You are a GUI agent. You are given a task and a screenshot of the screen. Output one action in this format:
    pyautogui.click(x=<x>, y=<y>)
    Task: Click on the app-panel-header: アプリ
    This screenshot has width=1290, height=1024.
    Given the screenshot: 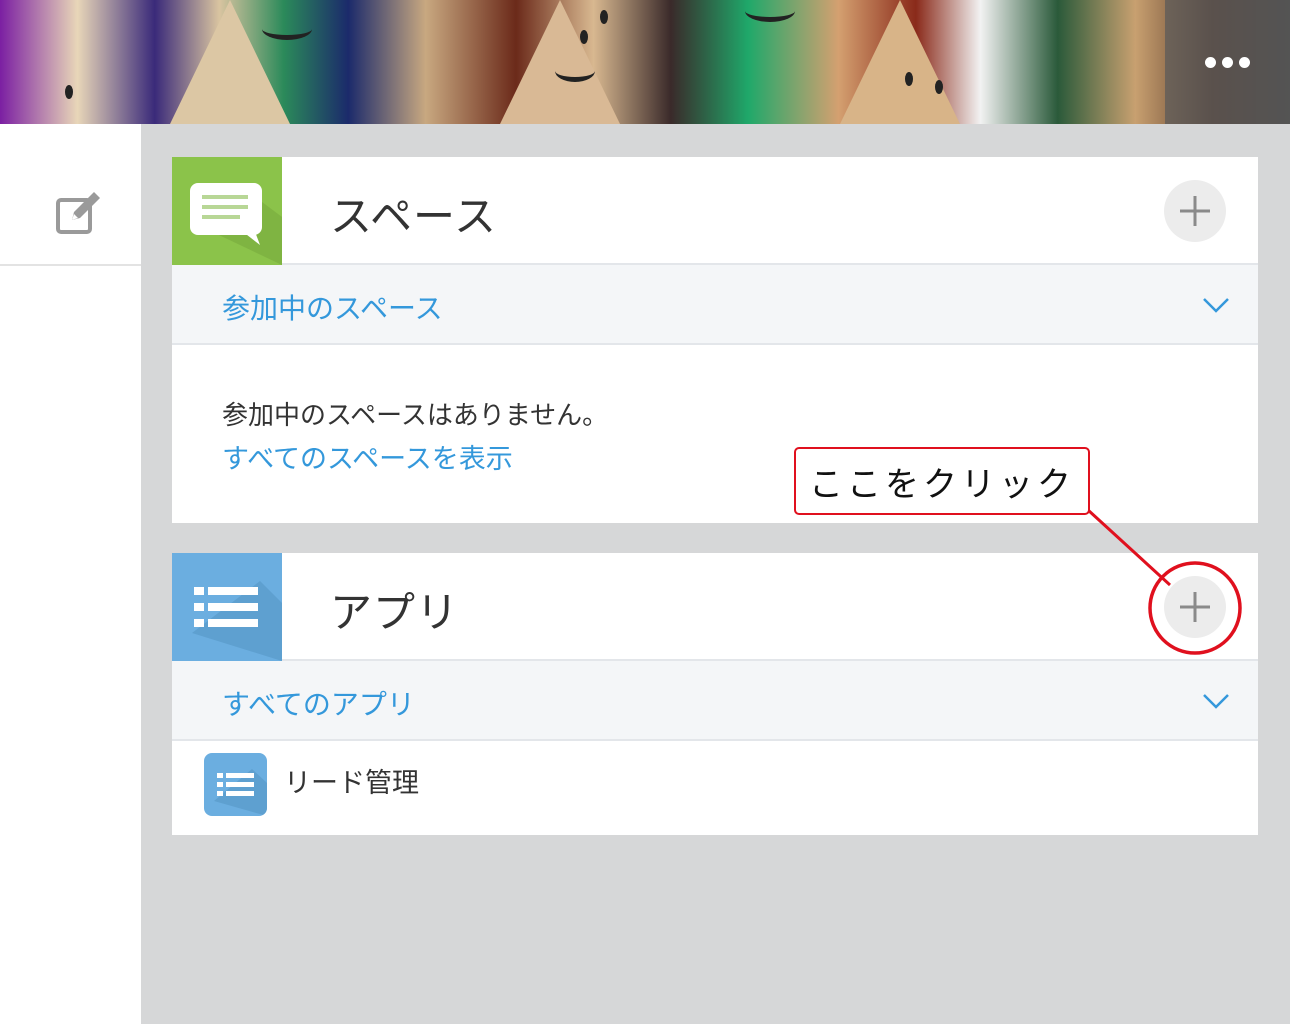 What is the action you would take?
    pyautogui.click(x=715, y=607)
    